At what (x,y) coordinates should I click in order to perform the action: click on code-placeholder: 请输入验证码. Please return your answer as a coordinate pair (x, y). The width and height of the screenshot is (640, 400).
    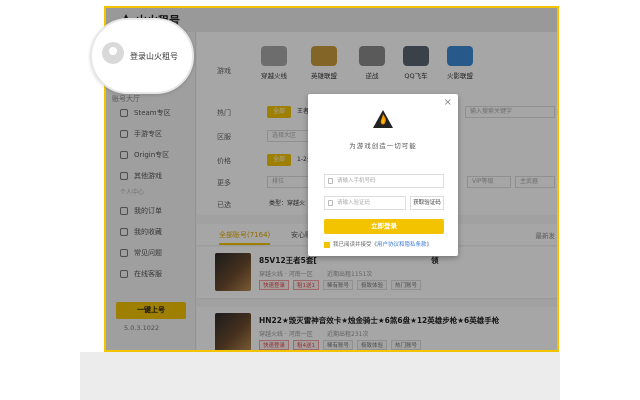
    Looking at the image, I should click on (354, 203).